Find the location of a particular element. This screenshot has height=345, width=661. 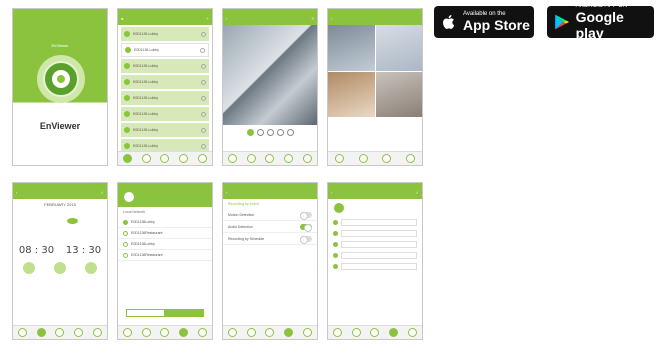

port-field is located at coordinates (379, 266).